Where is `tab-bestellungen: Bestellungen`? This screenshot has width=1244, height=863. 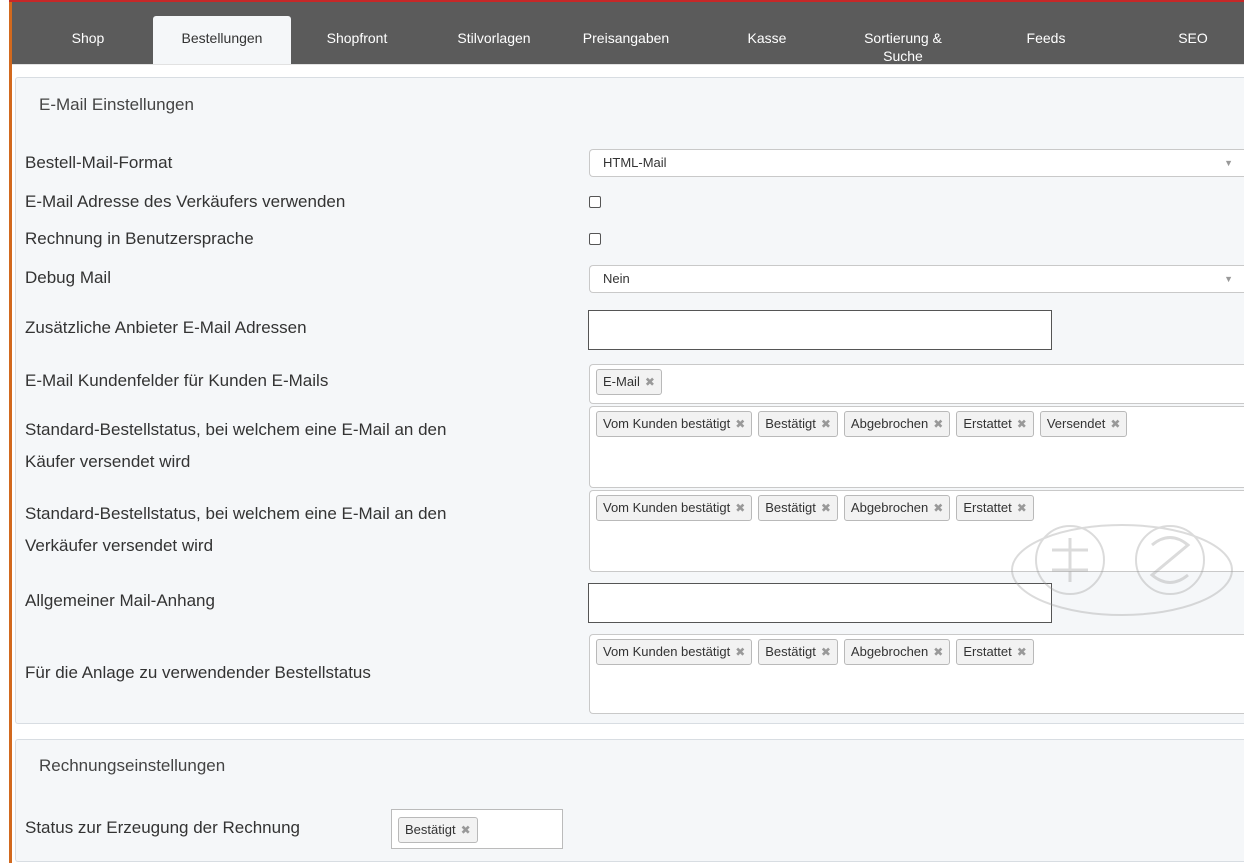
tab-bestellungen: Bestellungen is located at coordinates (222, 40).